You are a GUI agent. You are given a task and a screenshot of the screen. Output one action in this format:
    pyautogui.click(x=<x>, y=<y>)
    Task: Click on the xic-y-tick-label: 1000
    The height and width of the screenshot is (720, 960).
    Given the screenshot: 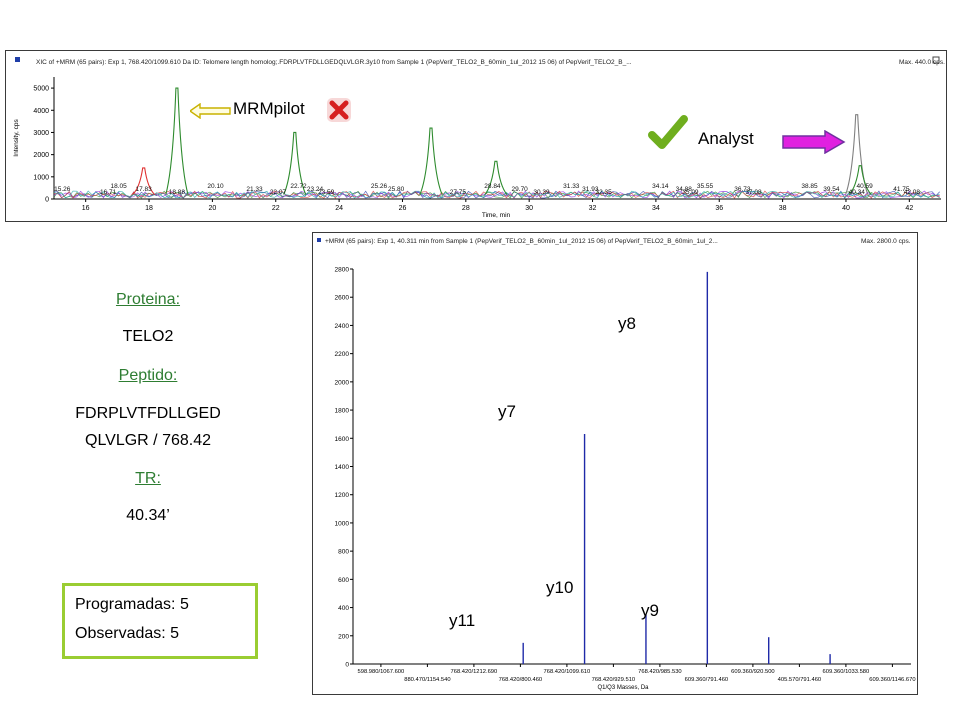 What is the action you would take?
    pyautogui.click(x=41, y=177)
    